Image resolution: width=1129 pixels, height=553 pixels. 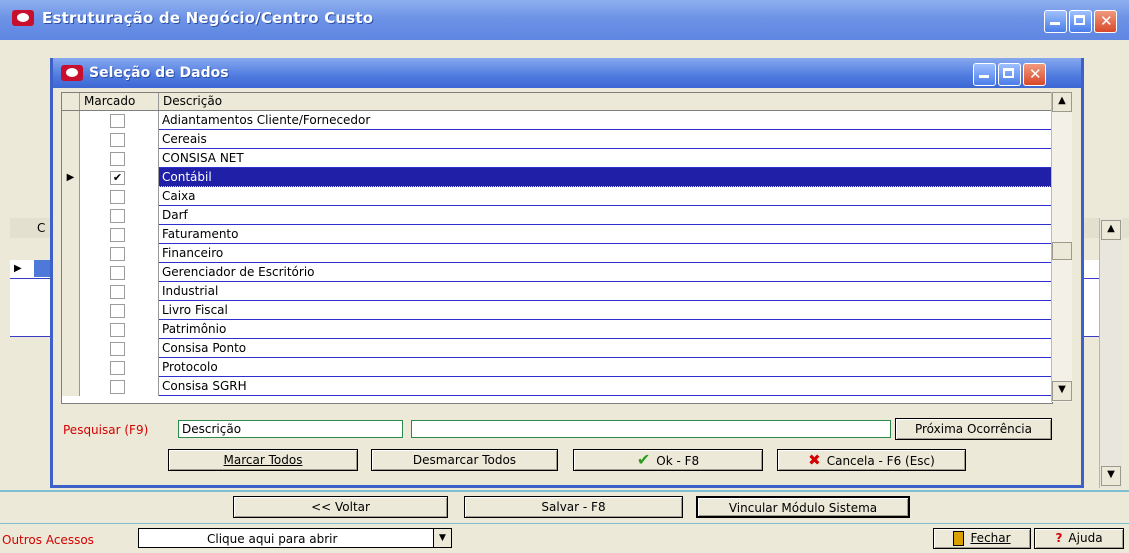 What do you see at coordinates (803, 507) in the screenshot?
I see `link-module-button: Vincular Módulo Sistema` at bounding box center [803, 507].